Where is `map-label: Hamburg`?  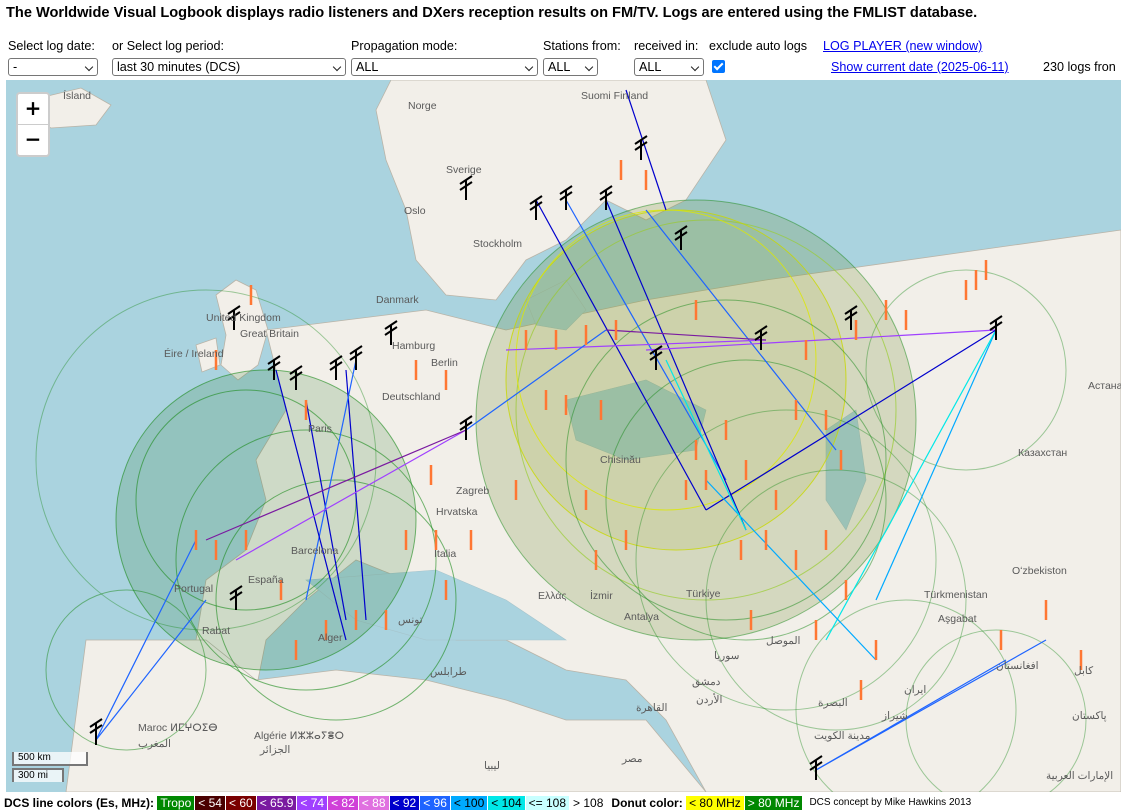 map-label: Hamburg is located at coordinates (414, 346).